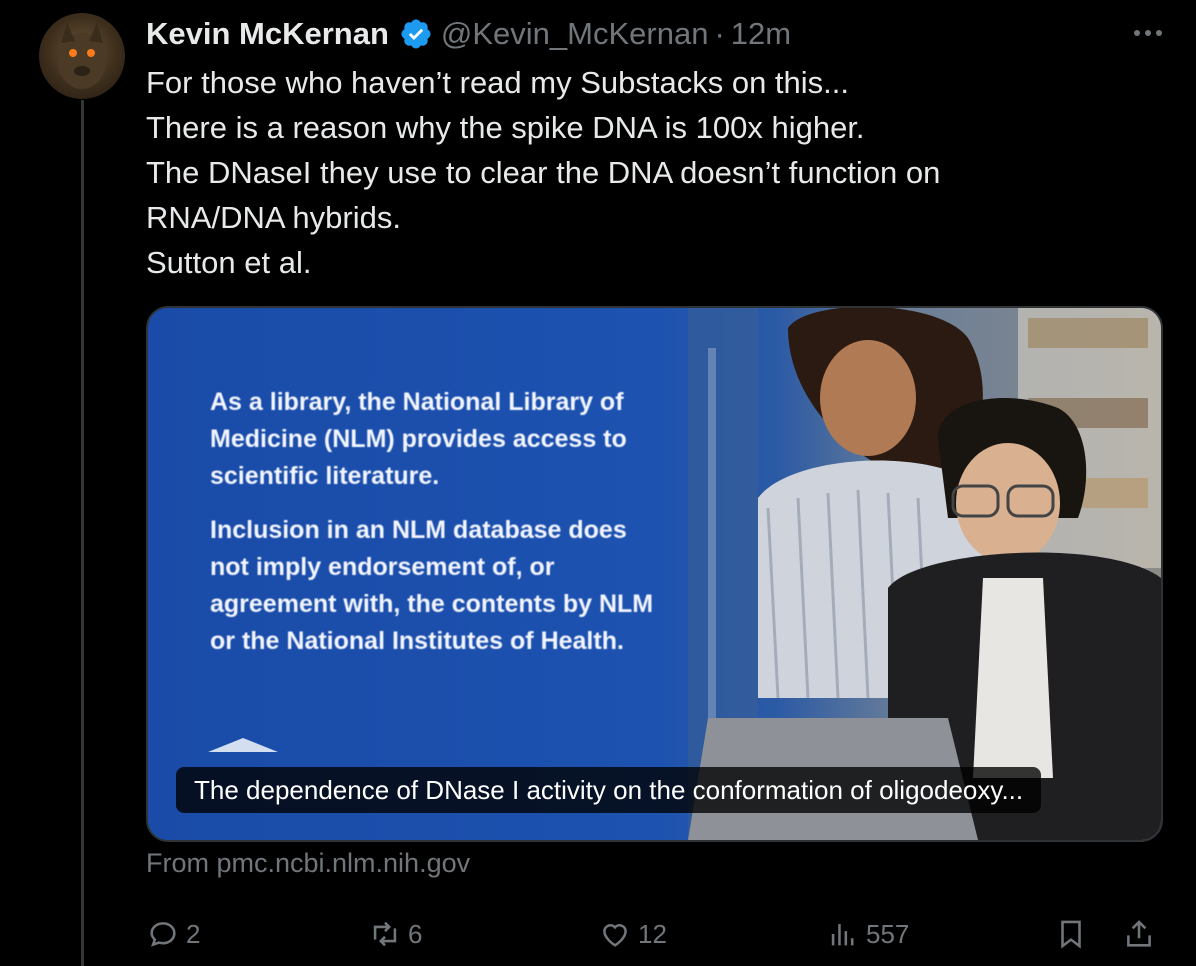 This screenshot has width=1196, height=966. Describe the element at coordinates (308, 863) in the screenshot. I see `card-source: From pmc.ncbi.nlm.nih.gov` at that location.